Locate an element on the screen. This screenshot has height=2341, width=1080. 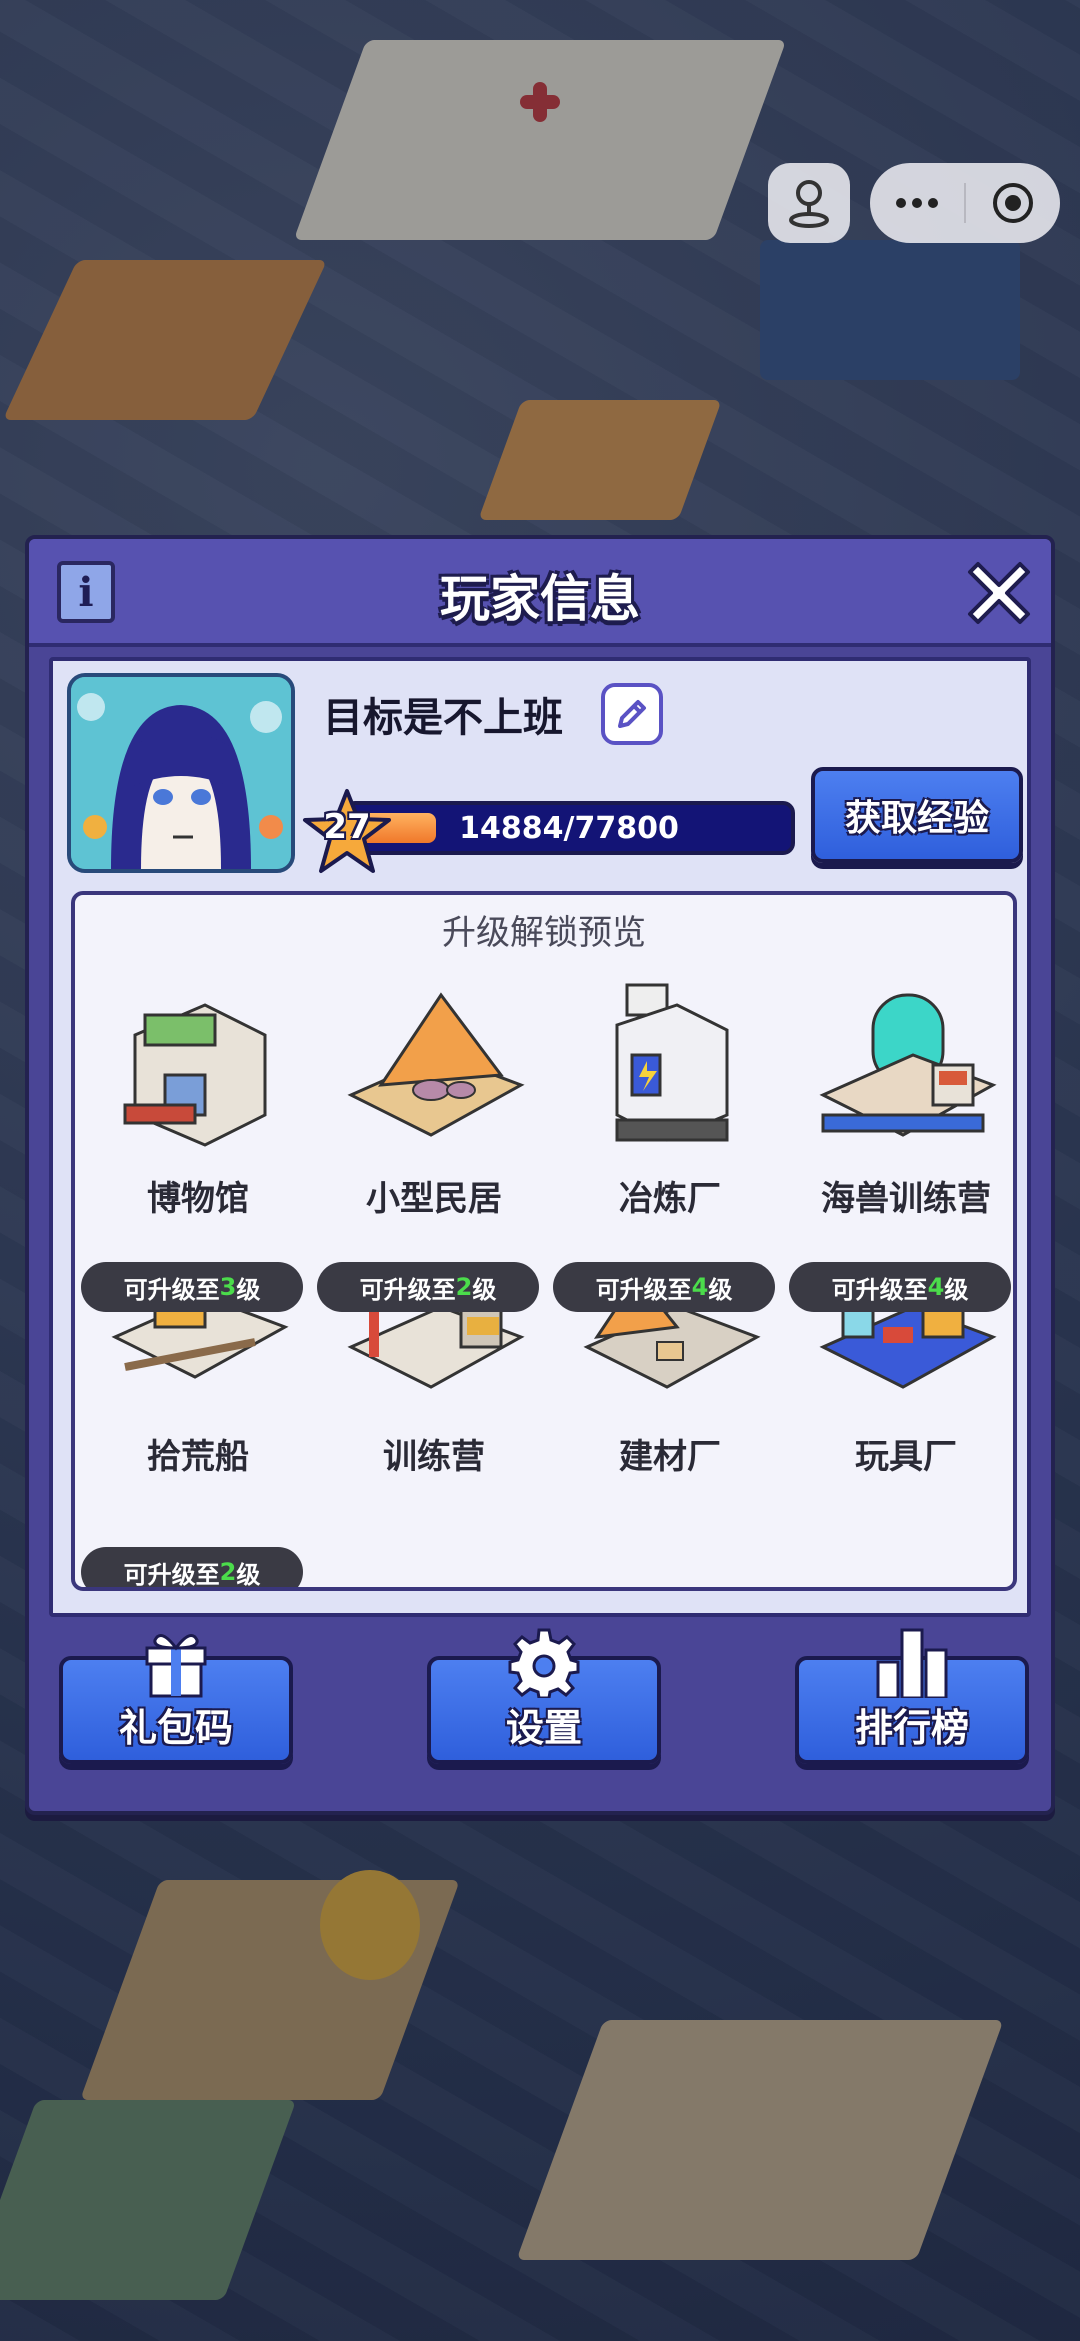
dialog-header: i 玩家信息 is located at coordinates (540, 593).